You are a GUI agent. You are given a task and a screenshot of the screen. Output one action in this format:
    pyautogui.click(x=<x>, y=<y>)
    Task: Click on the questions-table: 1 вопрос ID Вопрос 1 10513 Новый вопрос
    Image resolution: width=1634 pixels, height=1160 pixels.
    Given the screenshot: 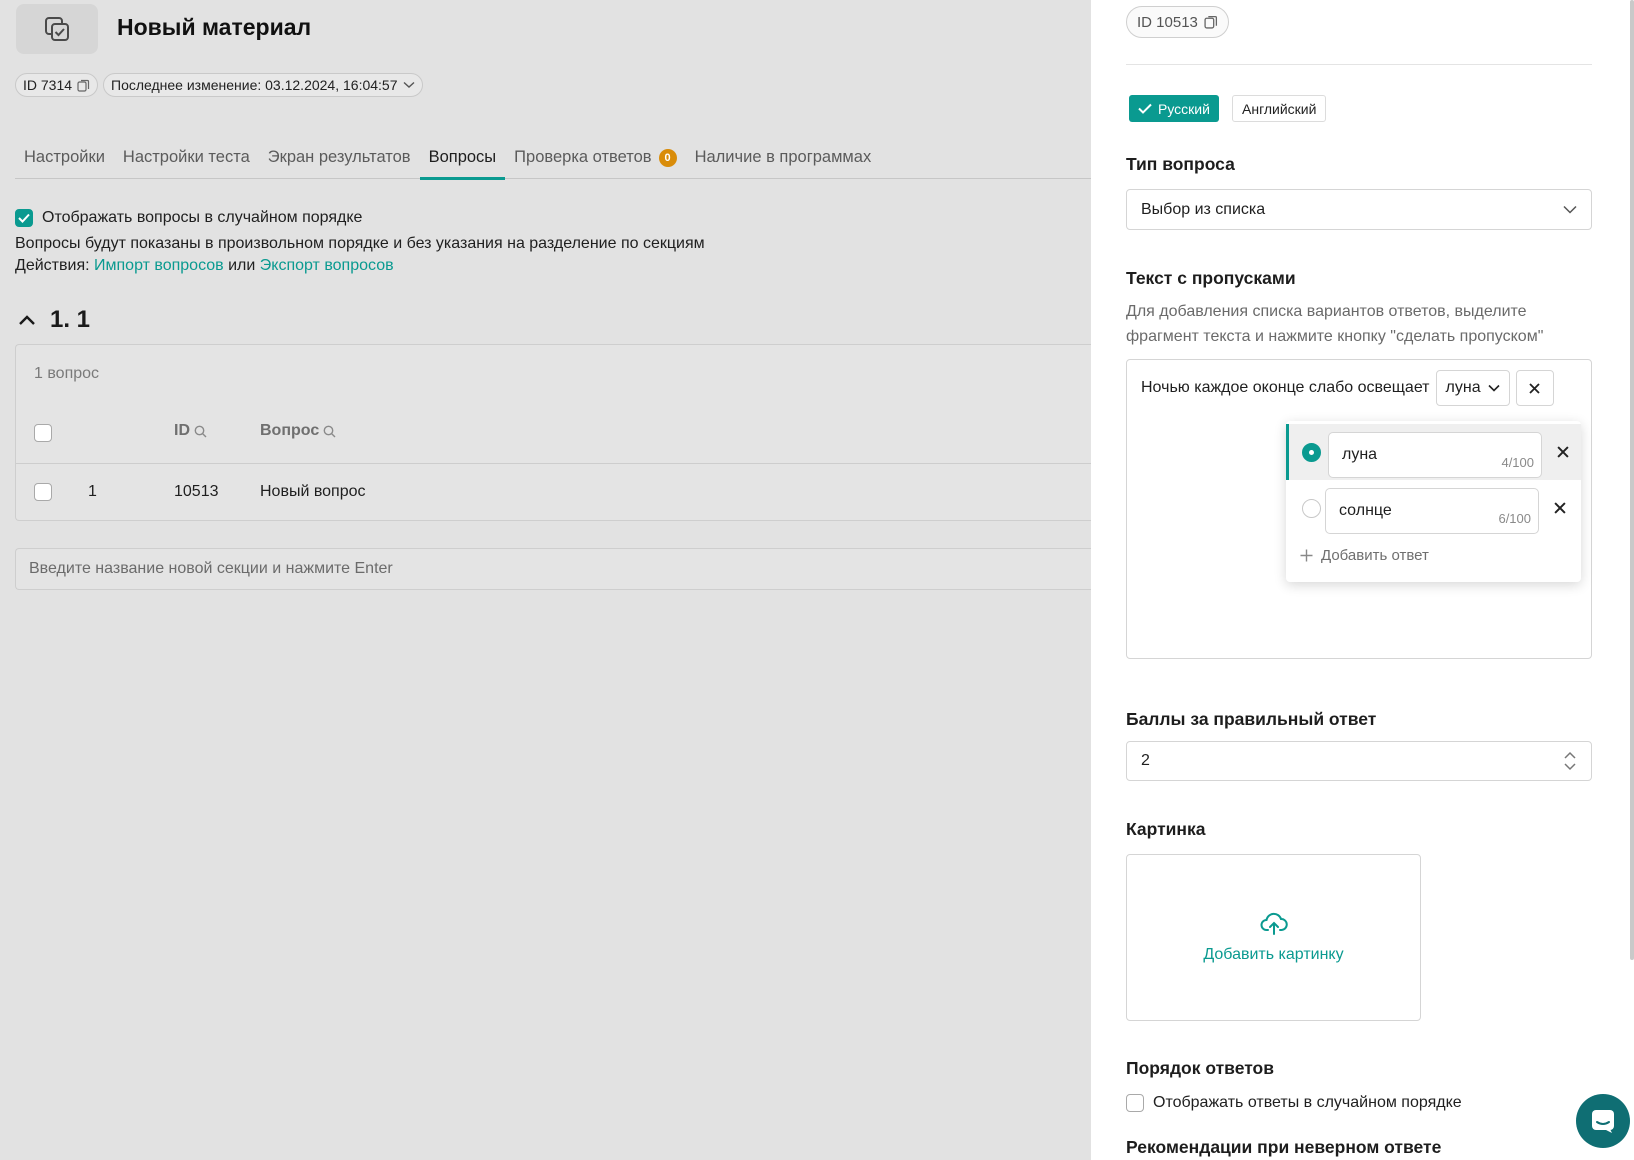 What is the action you would take?
    pyautogui.click(x=553, y=432)
    